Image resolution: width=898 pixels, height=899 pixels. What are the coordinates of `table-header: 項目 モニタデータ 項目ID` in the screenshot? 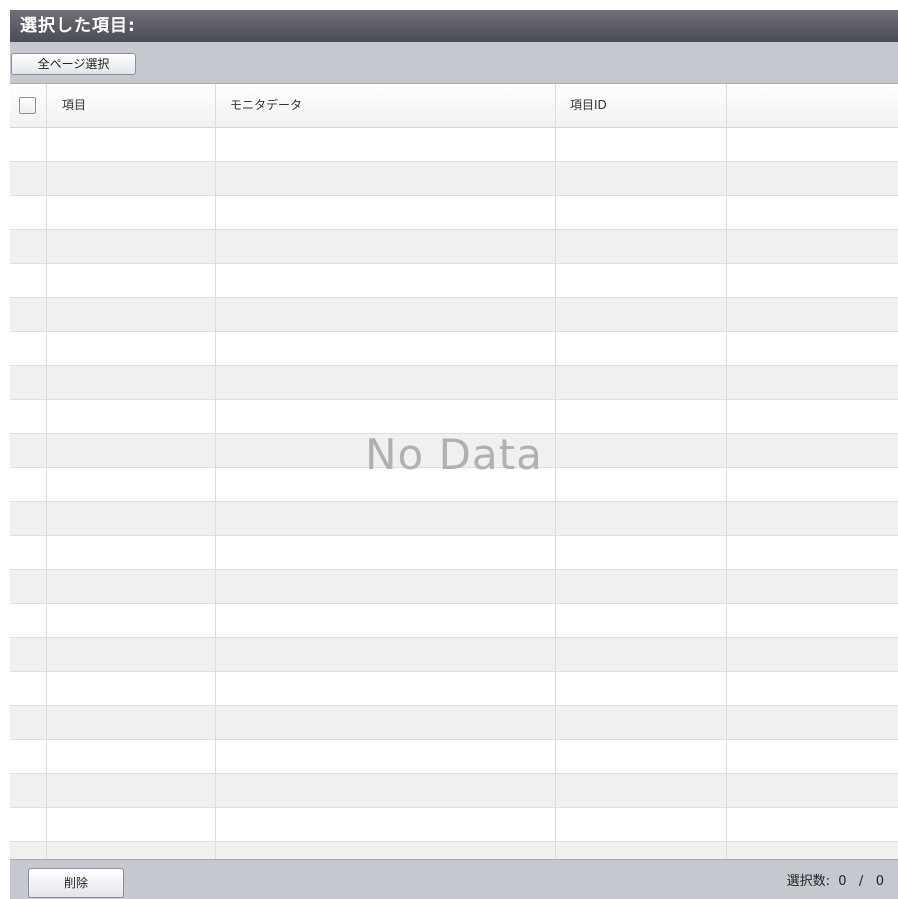 It's located at (454, 106).